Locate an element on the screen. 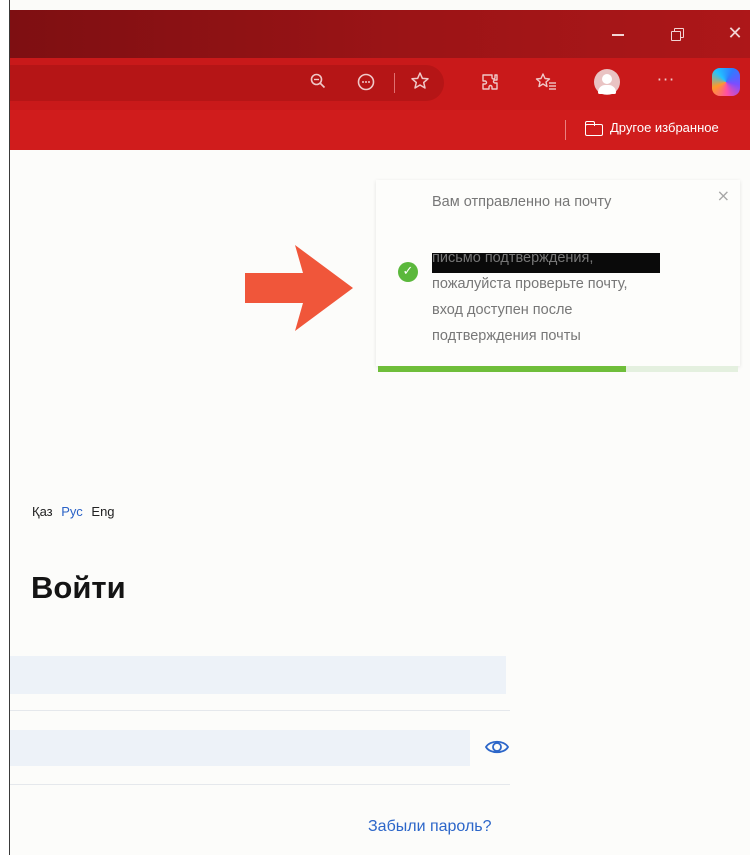  extensions-icon is located at coordinates (490, 83).